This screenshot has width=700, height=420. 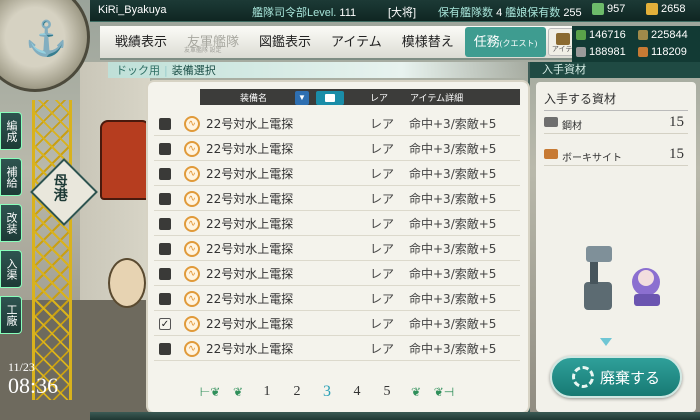 What do you see at coordinates (11, 131) in the screenshot?
I see `side-tab-organize: 編成` at bounding box center [11, 131].